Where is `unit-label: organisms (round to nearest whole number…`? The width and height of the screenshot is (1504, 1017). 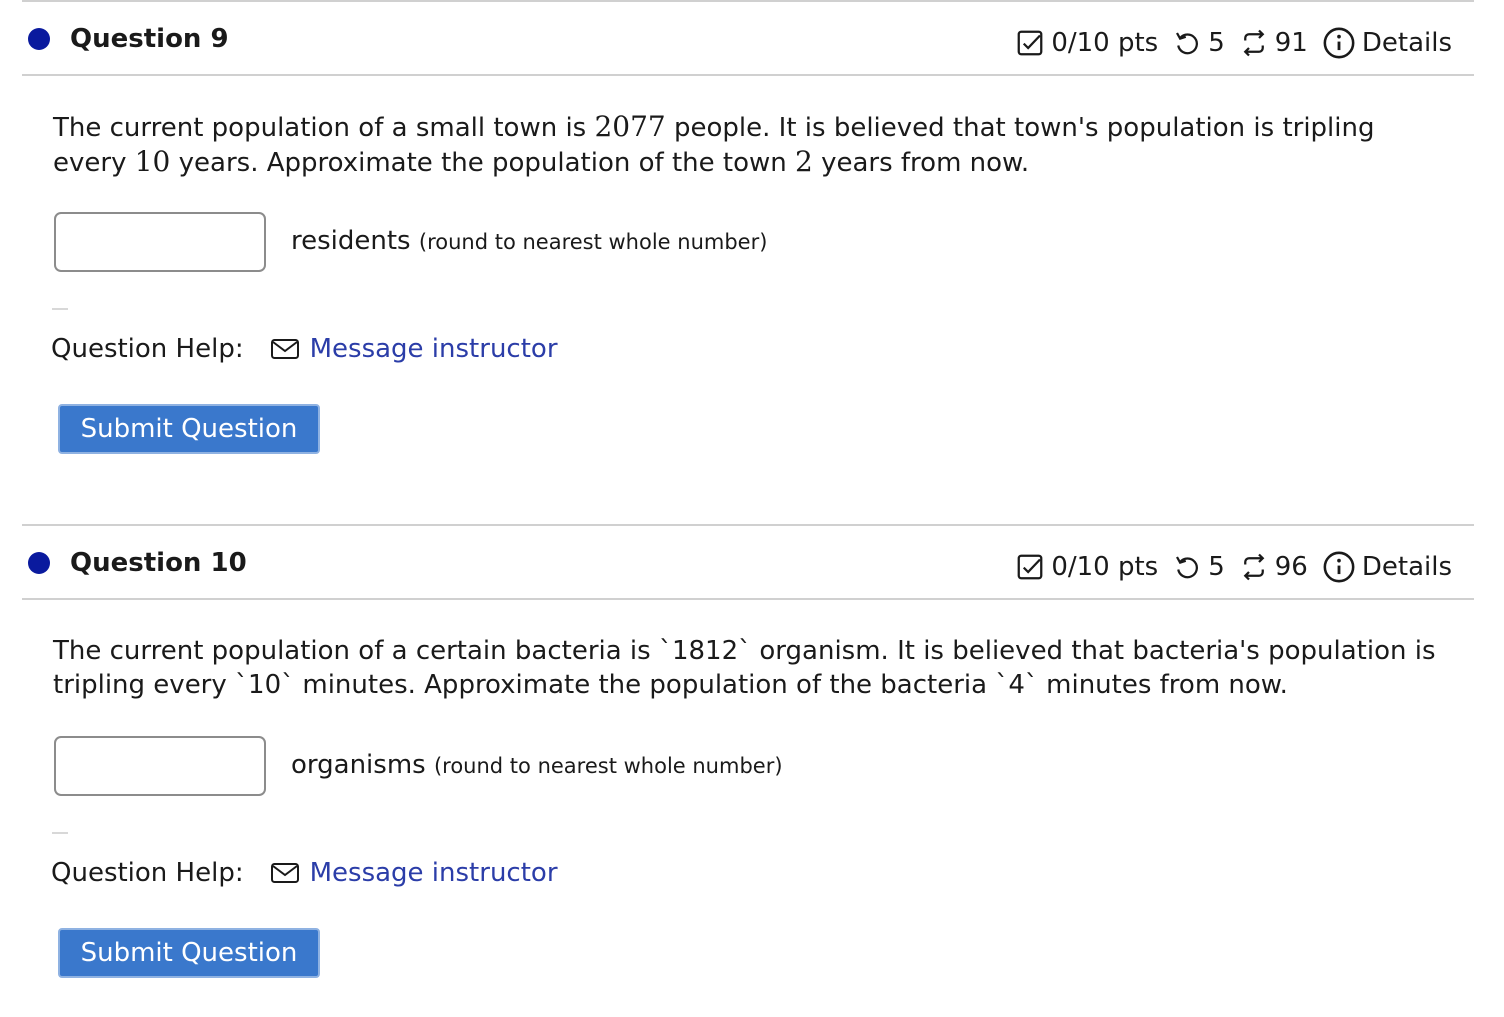 unit-label: organisms (round to nearest whole number… is located at coordinates (537, 765).